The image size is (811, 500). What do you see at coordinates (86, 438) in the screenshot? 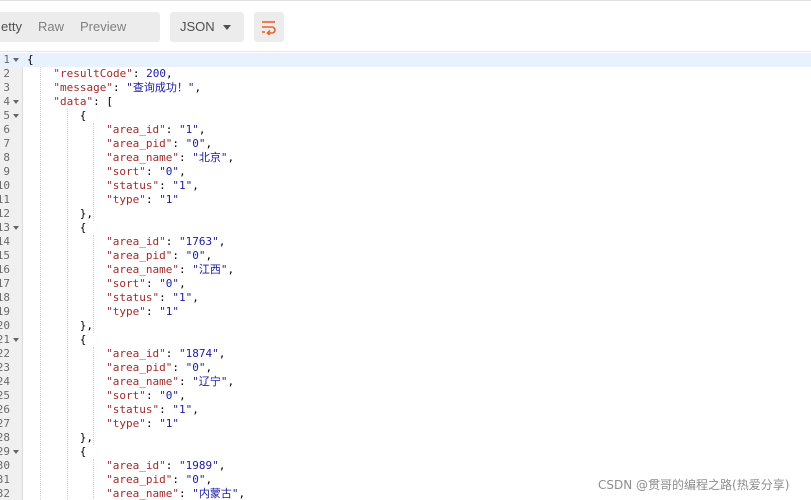
I see `code-text: },` at bounding box center [86, 438].